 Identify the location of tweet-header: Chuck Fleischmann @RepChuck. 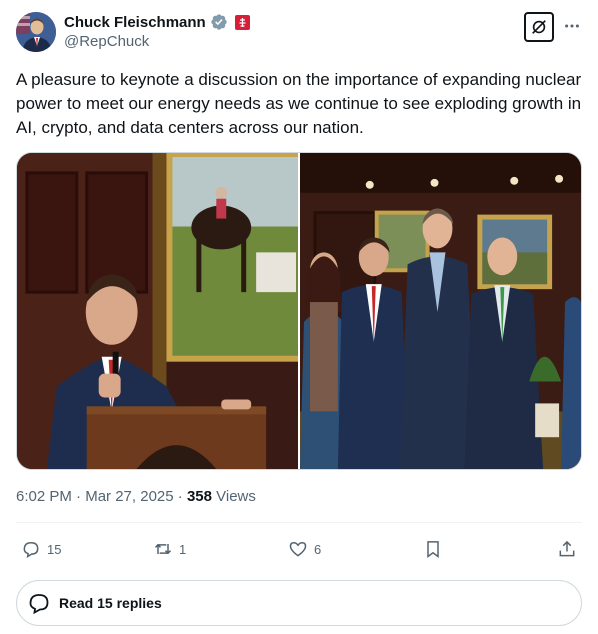
(299, 34).